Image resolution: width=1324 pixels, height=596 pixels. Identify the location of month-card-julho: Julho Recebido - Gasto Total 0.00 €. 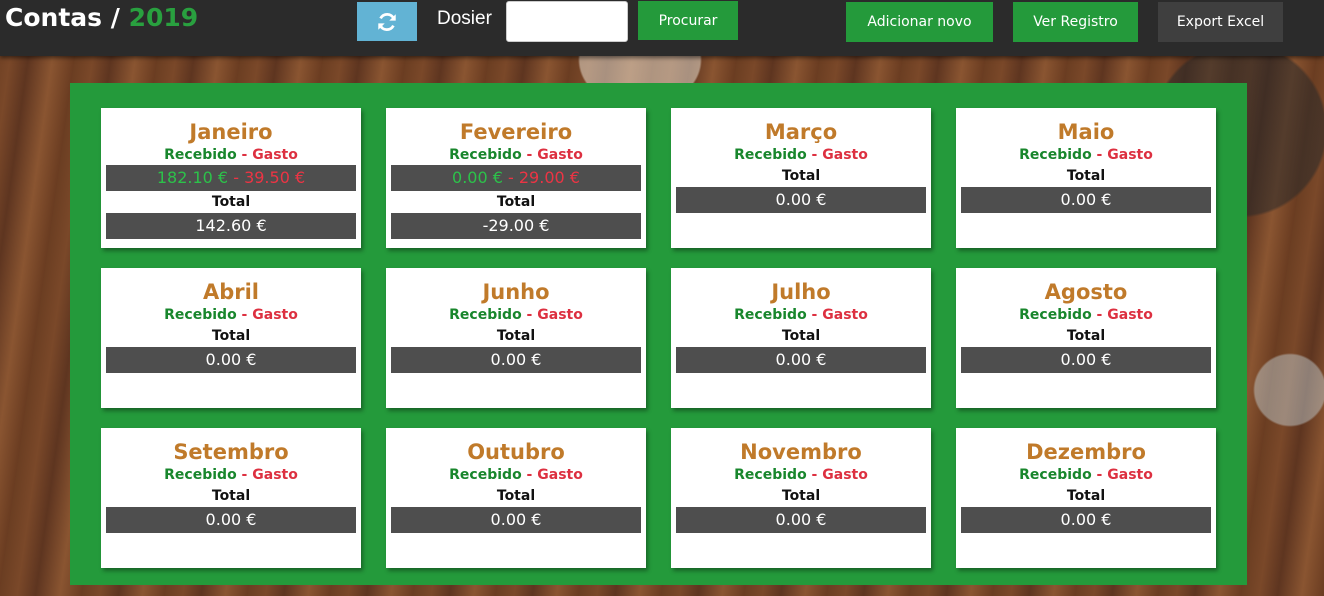
(801, 338).